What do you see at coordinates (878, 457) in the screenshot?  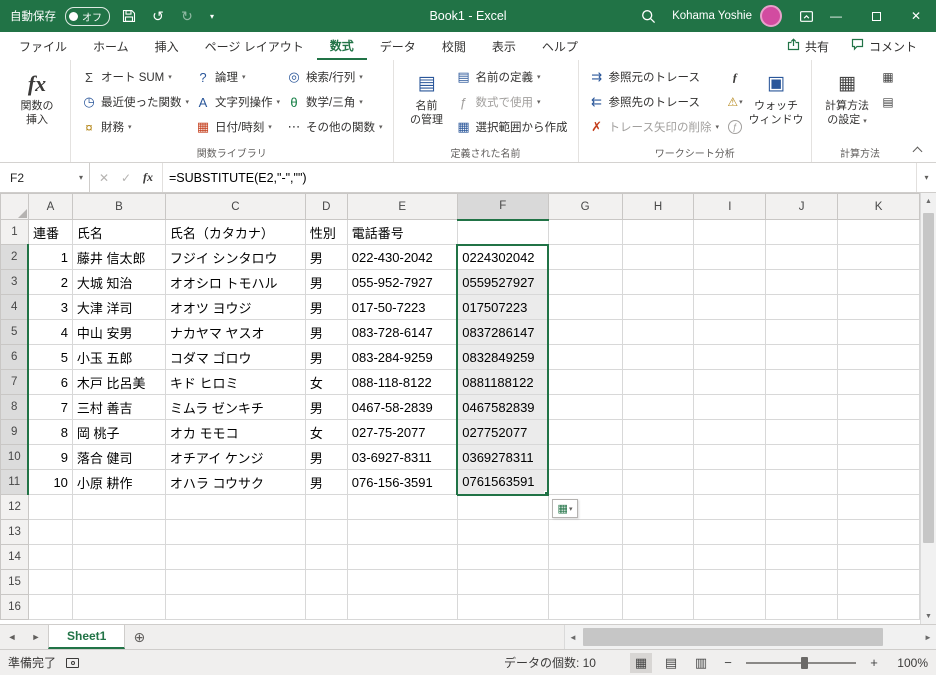 I see `cell-K10` at bounding box center [878, 457].